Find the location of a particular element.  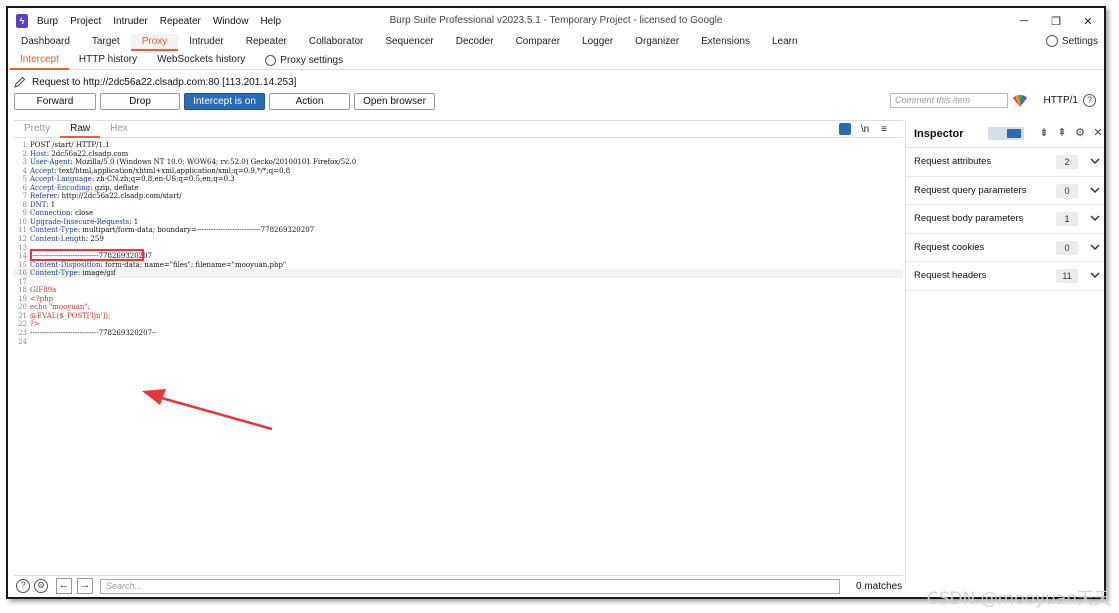

previous-arrow-icon: ← is located at coordinates (64, 586).